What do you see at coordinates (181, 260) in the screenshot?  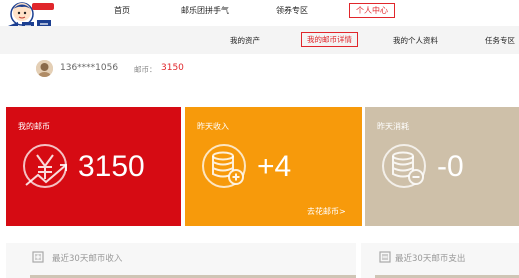 I see `income-history-panel: 最近30天邮币收入` at bounding box center [181, 260].